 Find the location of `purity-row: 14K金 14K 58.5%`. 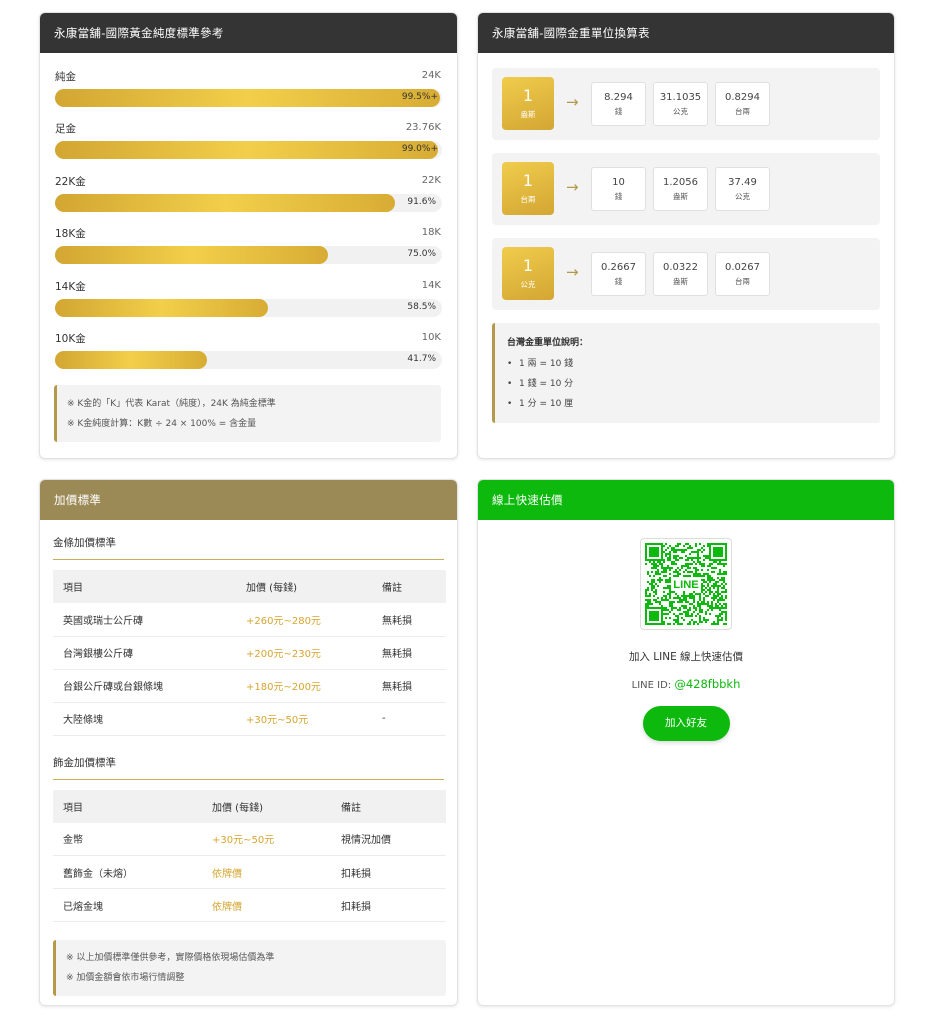

purity-row: 14K金 14K 58.5% is located at coordinates (248, 303).